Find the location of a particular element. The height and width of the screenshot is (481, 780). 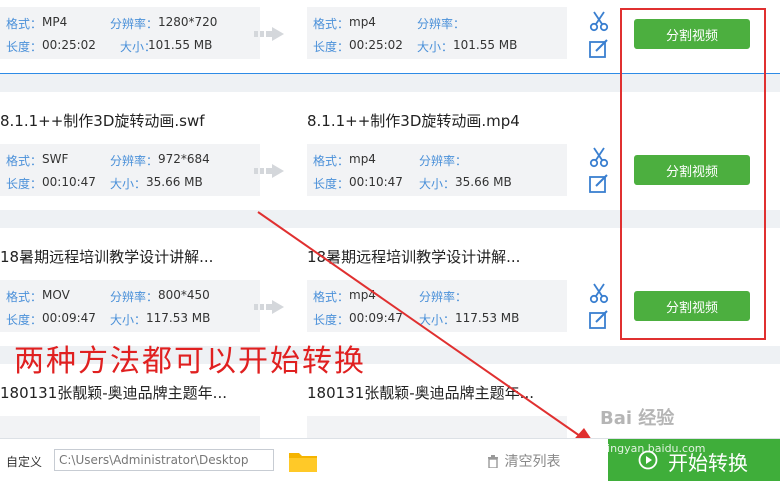

baidu-watermark-url: jingyan.baidu.com is located at coordinates (655, 448).